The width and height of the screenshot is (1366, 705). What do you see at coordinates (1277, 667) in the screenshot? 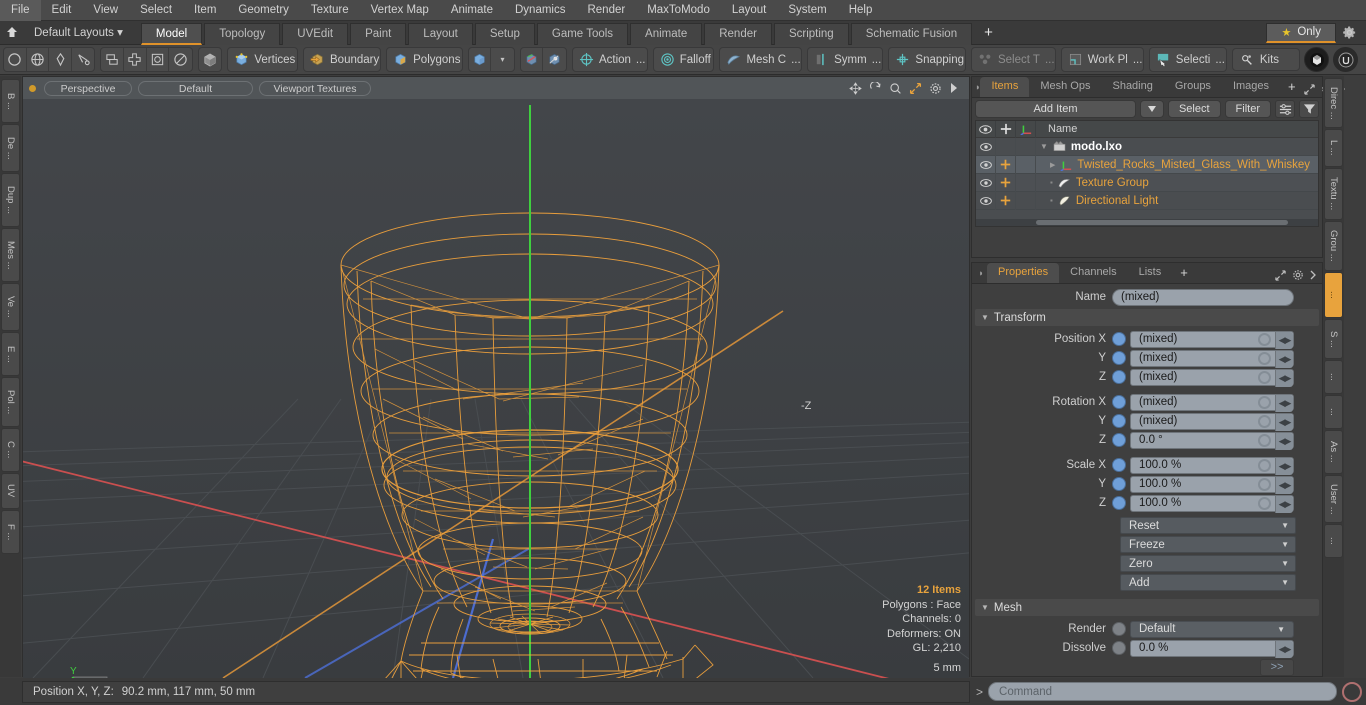
I see `more-options-button: >>` at bounding box center [1277, 667].